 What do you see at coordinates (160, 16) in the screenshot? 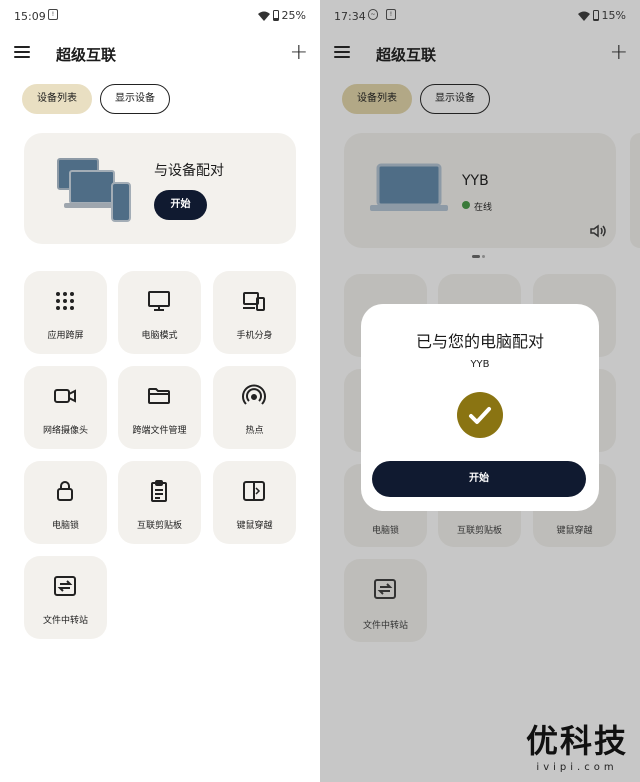
I see `status-bar: 15:09 ! 25%` at bounding box center [160, 16].